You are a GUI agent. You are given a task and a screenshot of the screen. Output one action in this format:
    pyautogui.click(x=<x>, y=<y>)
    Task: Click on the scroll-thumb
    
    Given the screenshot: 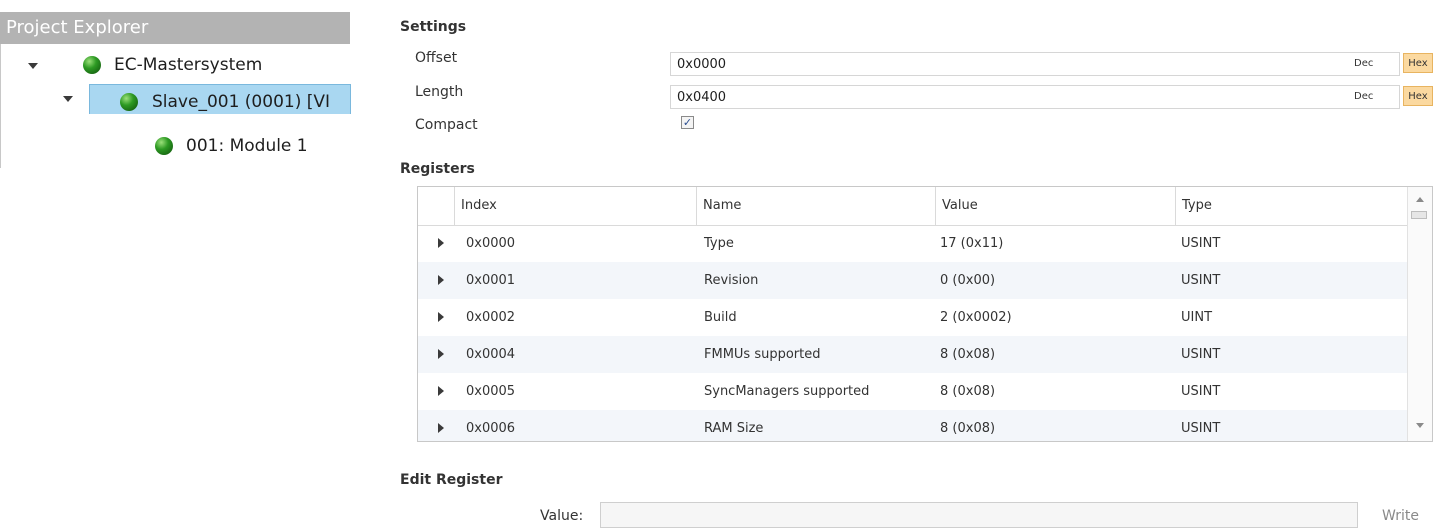 What is the action you would take?
    pyautogui.click(x=1419, y=215)
    